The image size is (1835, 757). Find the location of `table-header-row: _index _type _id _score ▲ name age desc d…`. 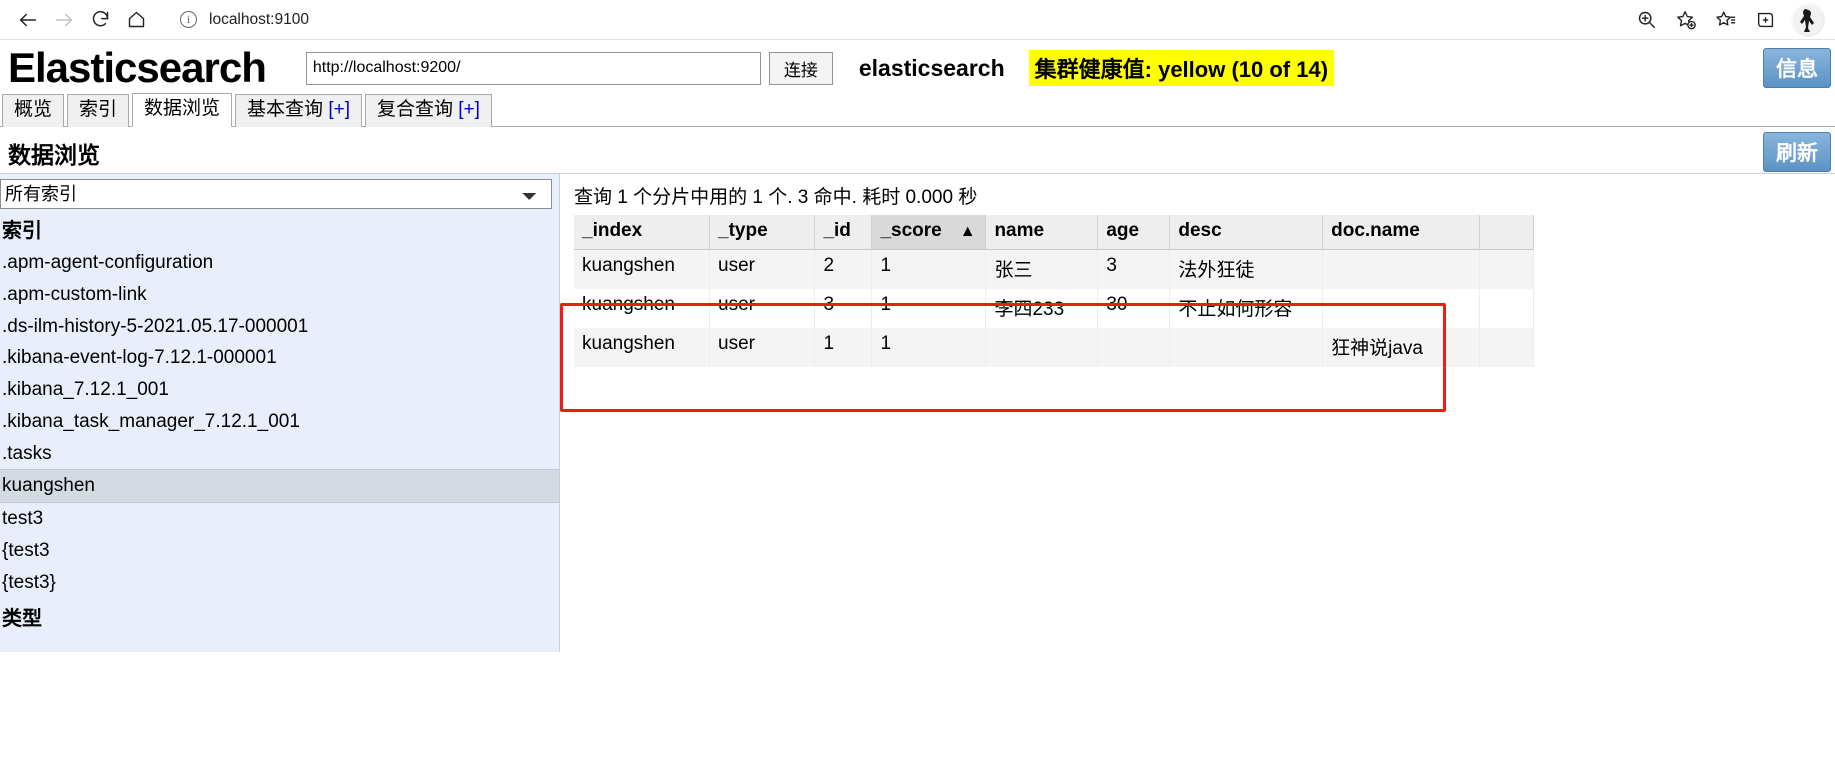

table-header-row: _index _type _id _score ▲ name age desc d… is located at coordinates (1054, 233).